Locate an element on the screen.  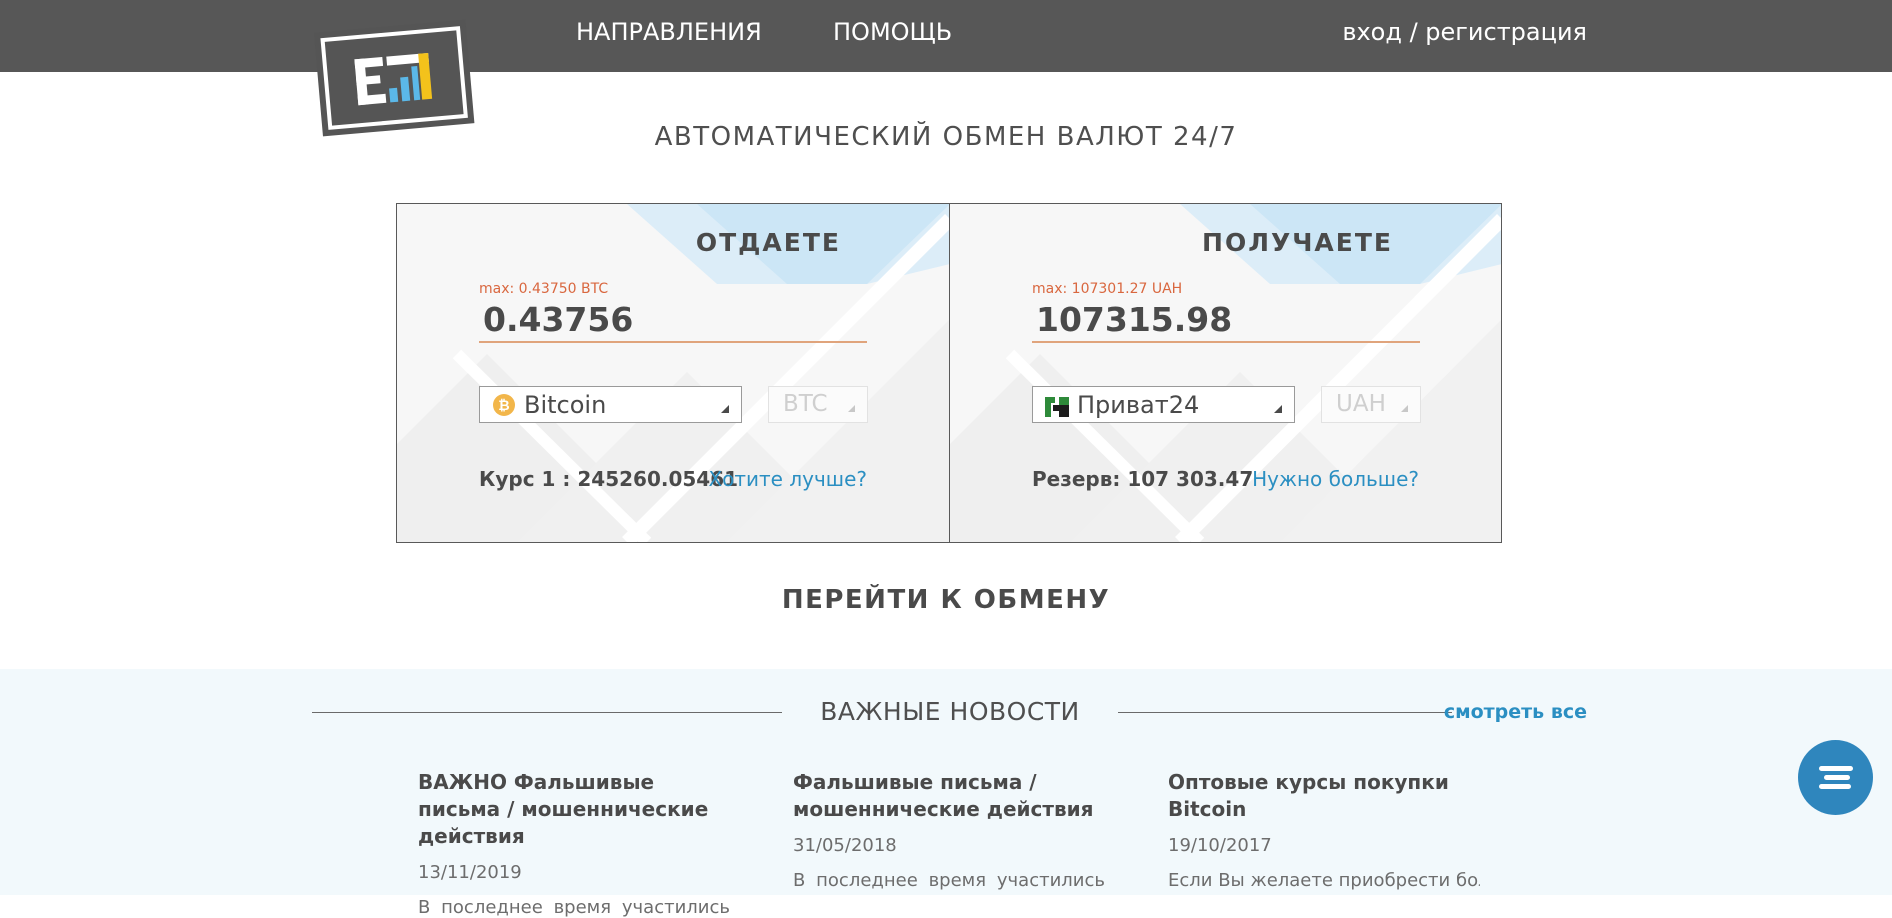
news-item-excerpt: Если Вы желаете приобрести более is located at coordinates (1324, 880).